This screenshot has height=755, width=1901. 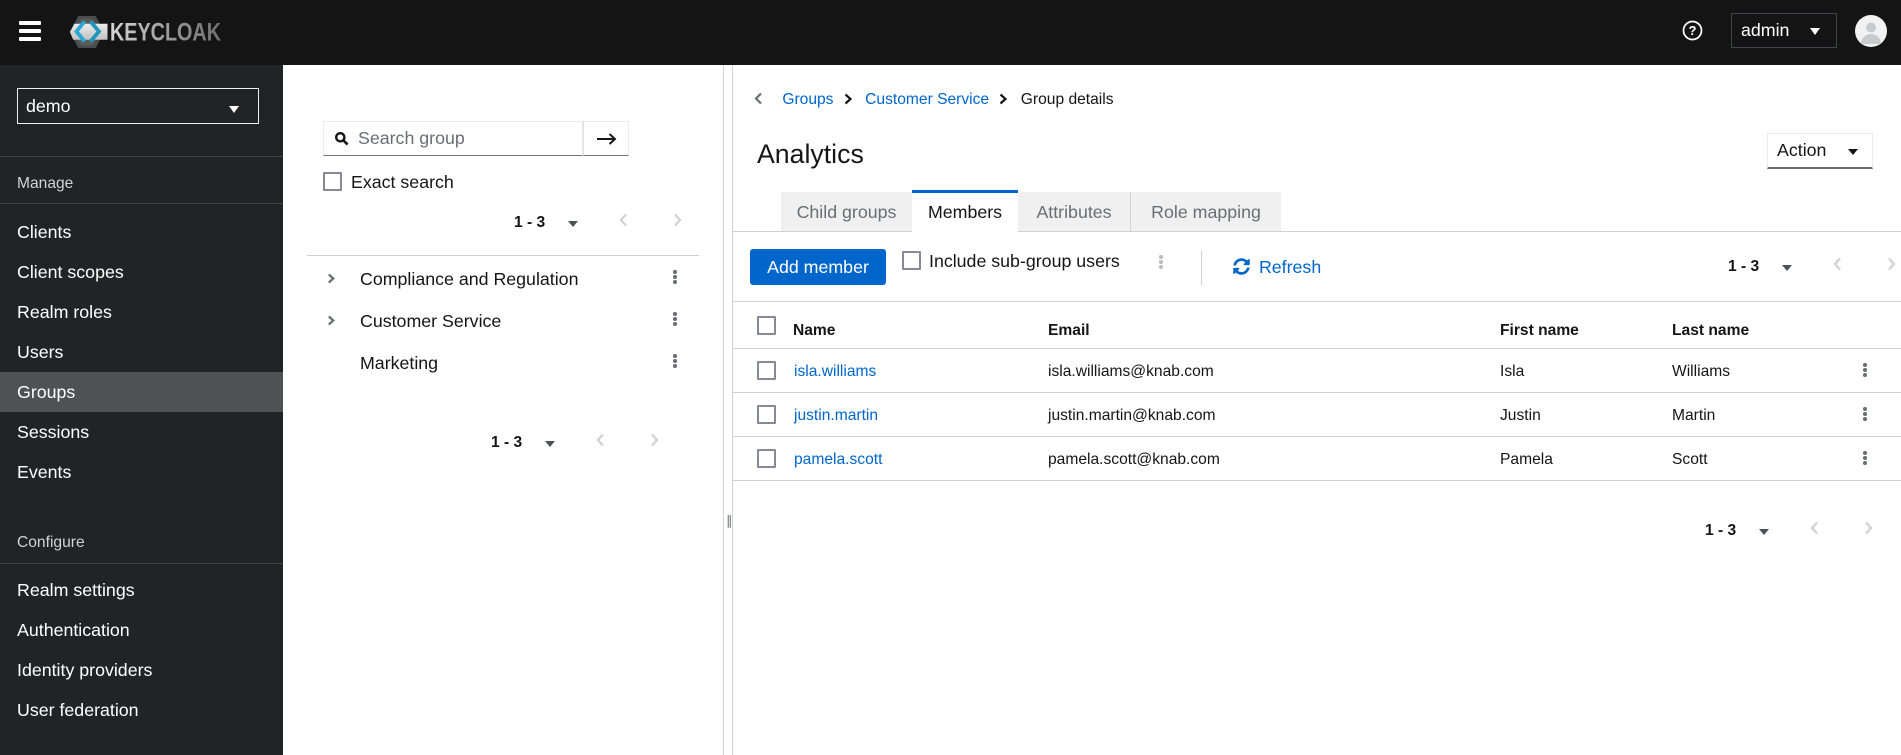 I want to click on svg-text: KEYCLOAK, so click(x=165, y=33).